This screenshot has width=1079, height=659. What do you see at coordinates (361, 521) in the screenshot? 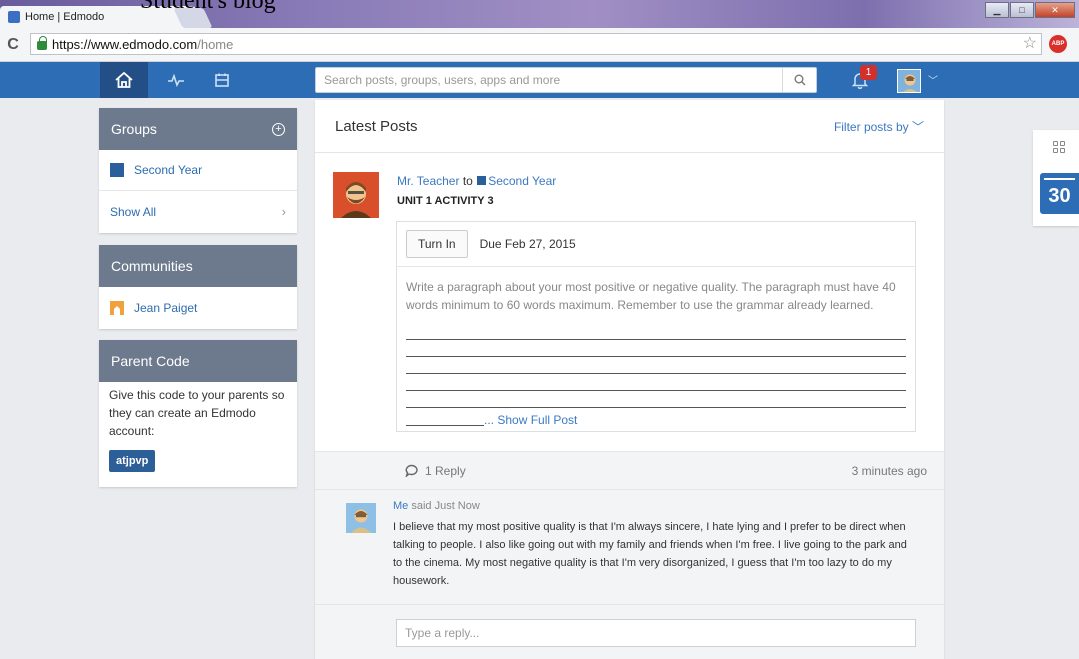
I see `student-avatar-icon` at bounding box center [361, 521].